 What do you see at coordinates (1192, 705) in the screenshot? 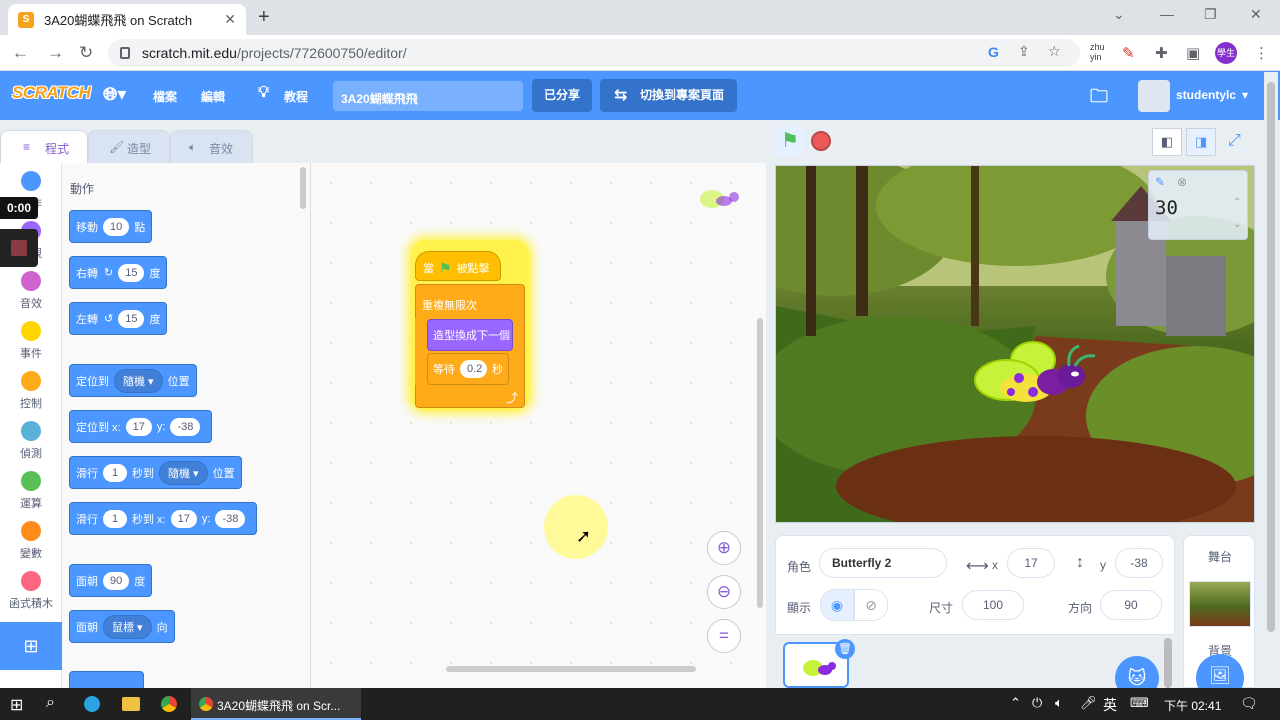
I see `clock: 下午 02:41` at bounding box center [1192, 705].